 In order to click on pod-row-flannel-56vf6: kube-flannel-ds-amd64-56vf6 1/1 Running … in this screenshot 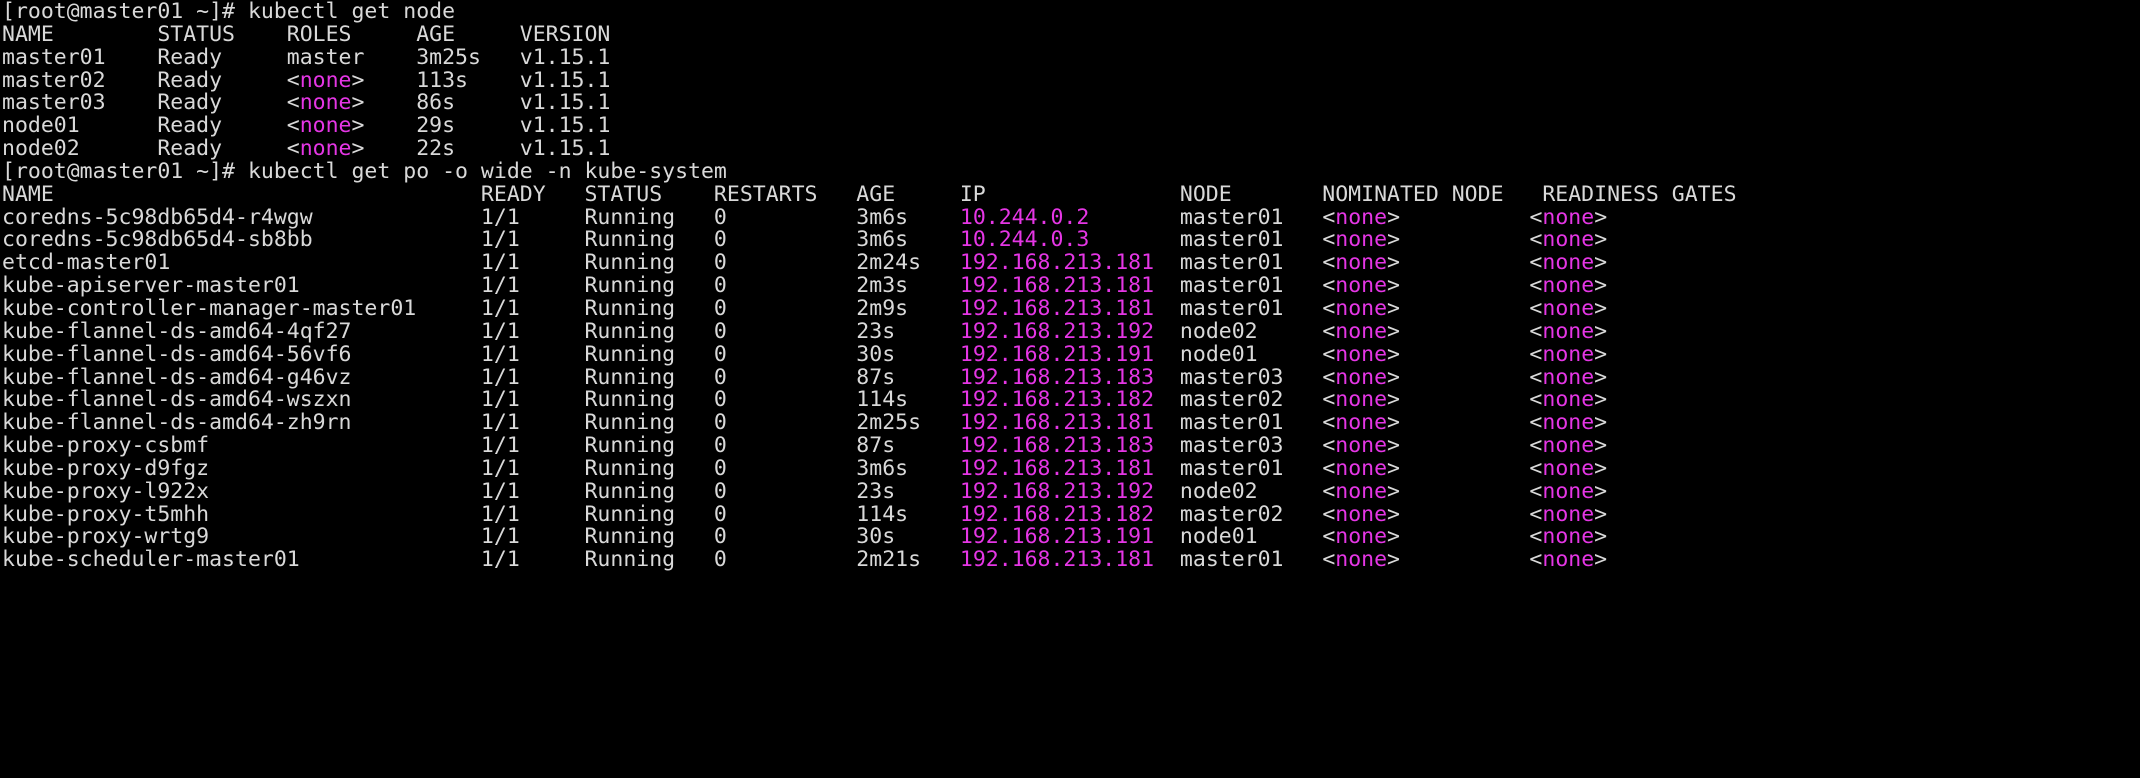, I will do `click(1071, 354)`.